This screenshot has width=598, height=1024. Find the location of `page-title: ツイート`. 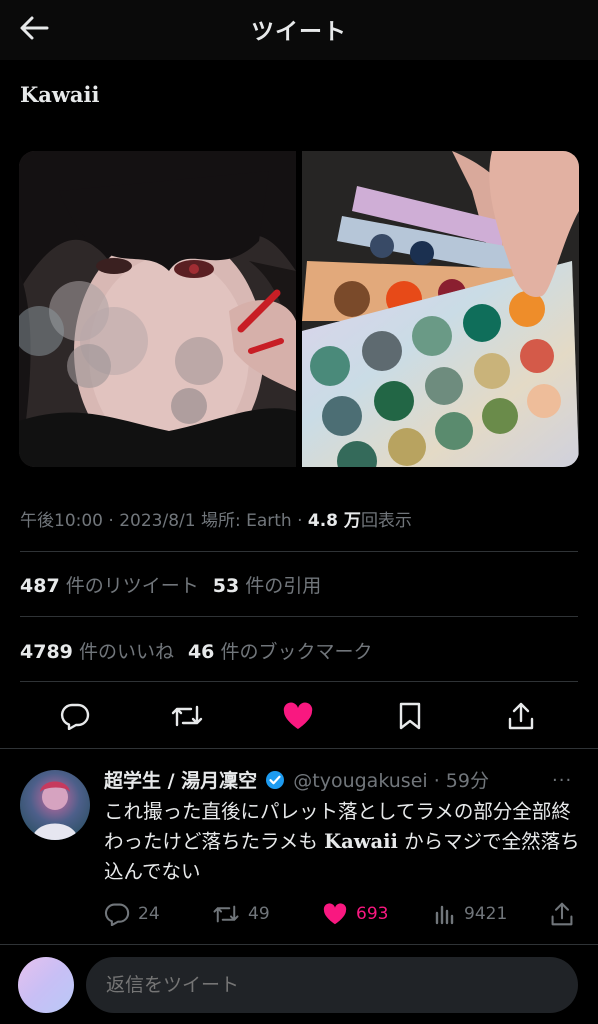

page-title: ツイート is located at coordinates (299, 32).